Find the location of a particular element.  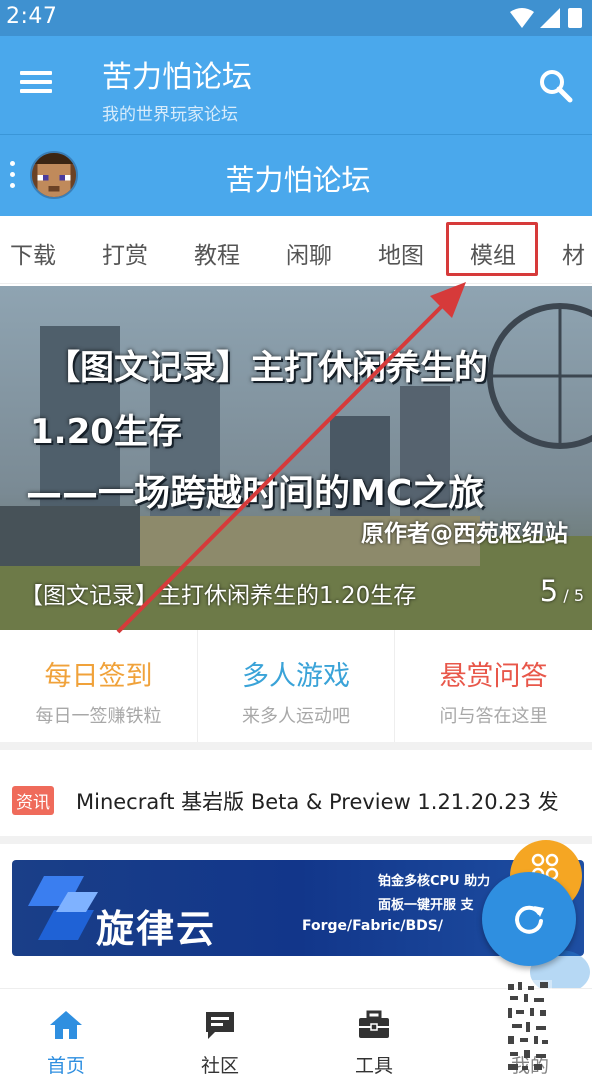

forum-header: 苦力怕论坛 is located at coordinates (296, 175).